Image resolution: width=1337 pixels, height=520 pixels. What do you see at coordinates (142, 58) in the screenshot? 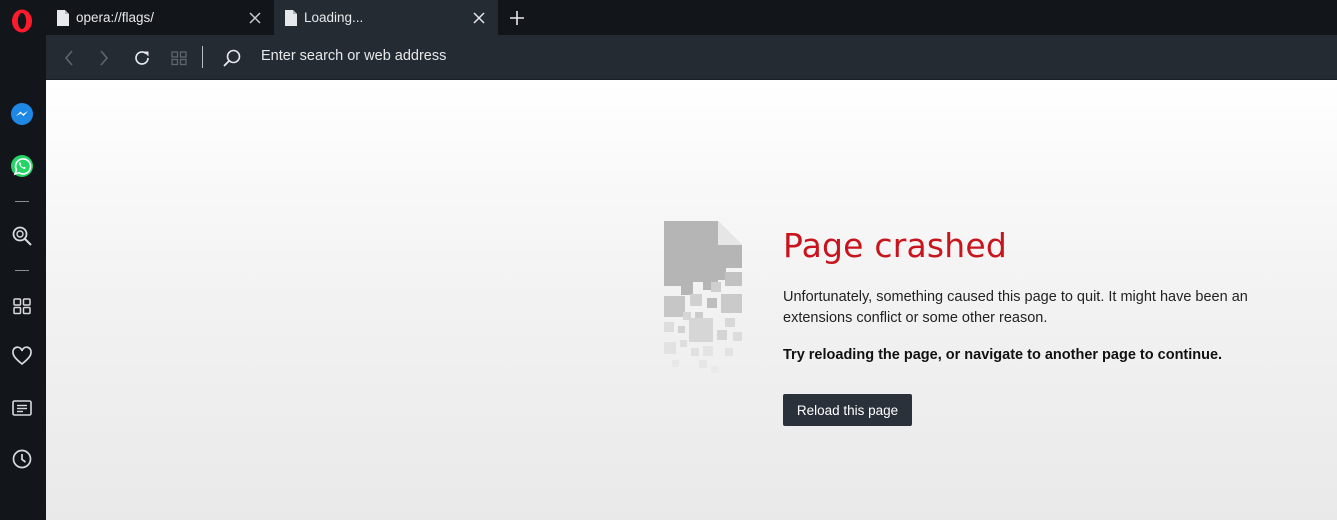
I see `reload-button` at bounding box center [142, 58].